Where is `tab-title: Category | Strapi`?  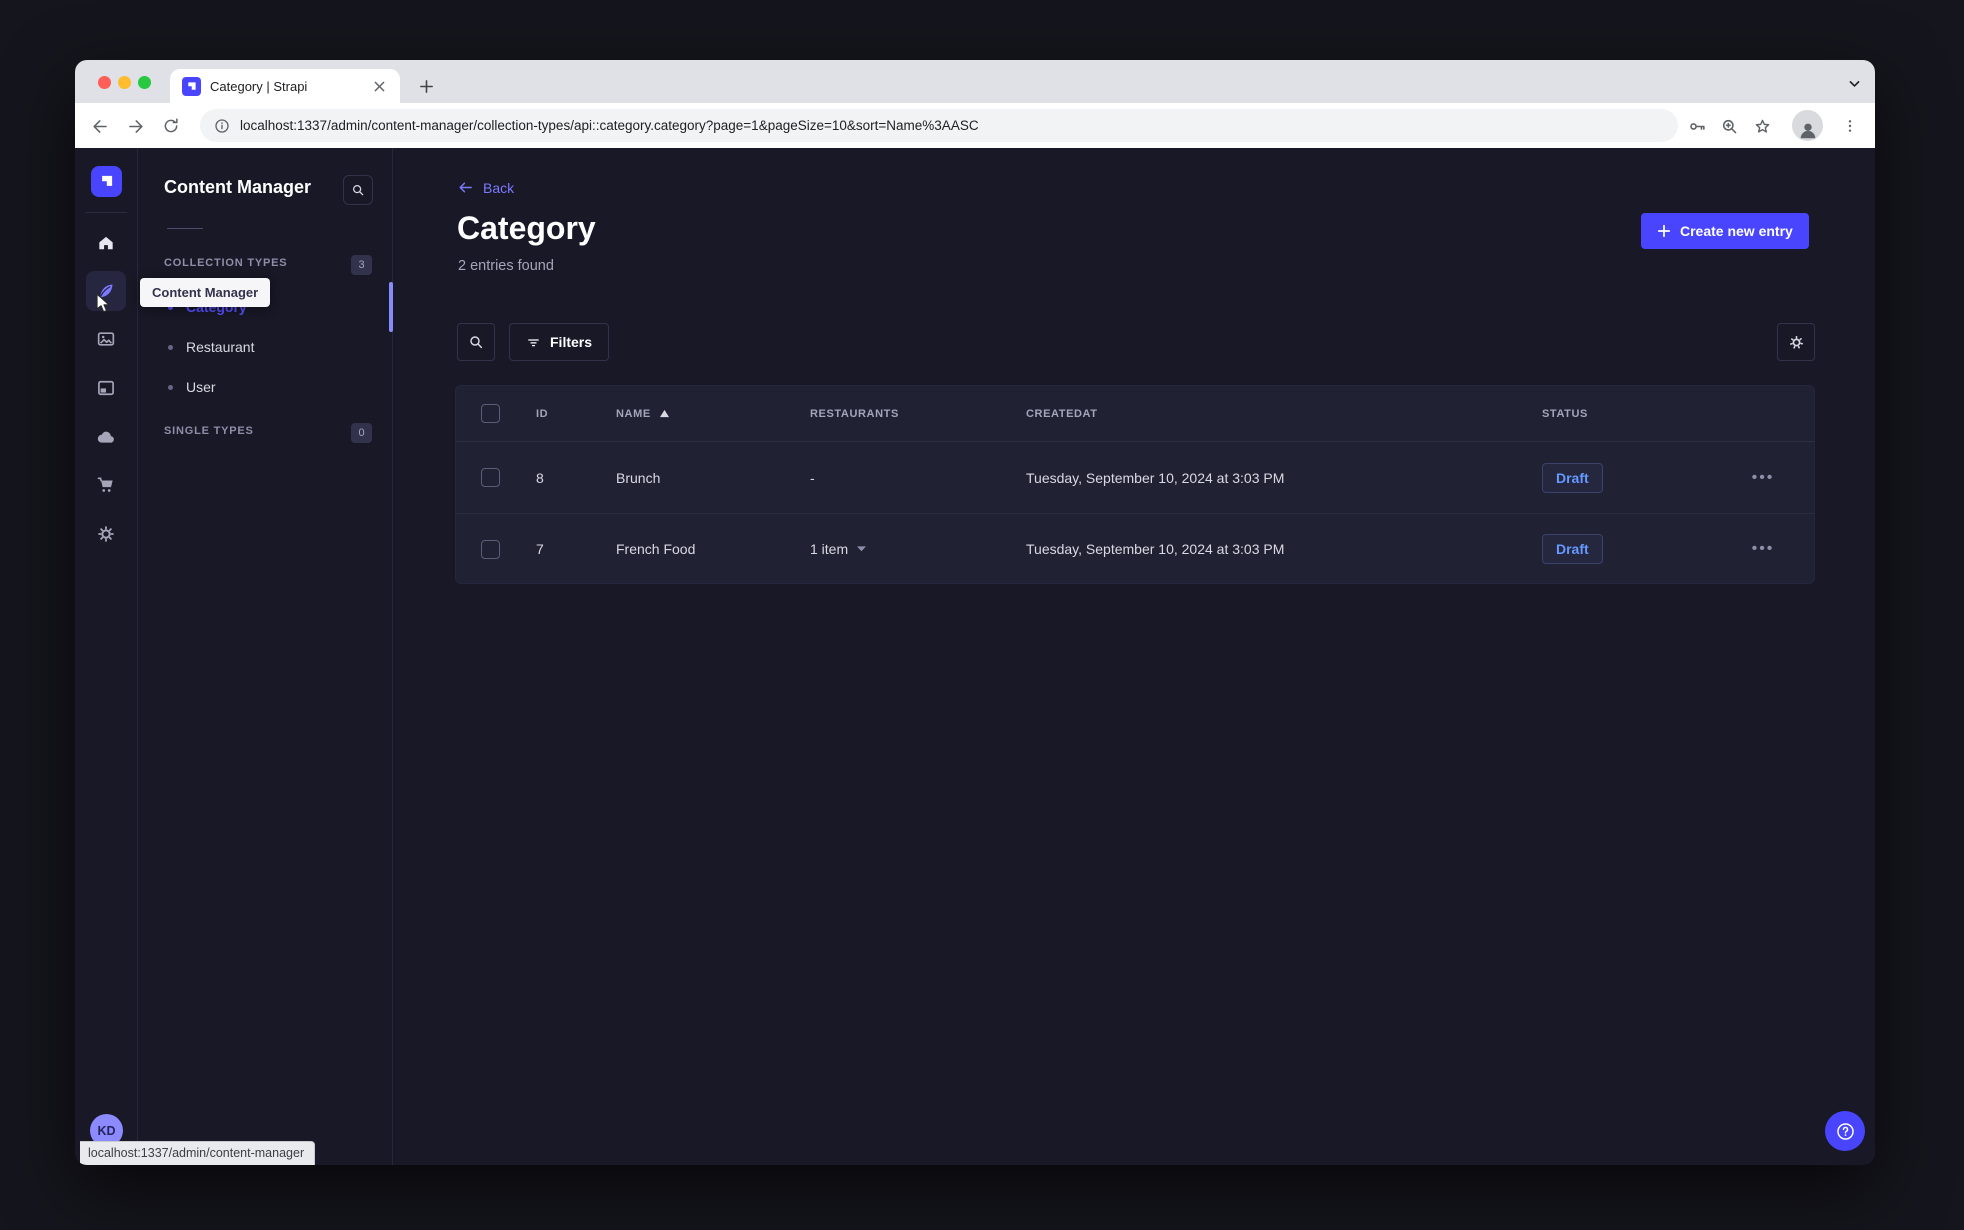
tab-title: Category | Strapi is located at coordinates (259, 86).